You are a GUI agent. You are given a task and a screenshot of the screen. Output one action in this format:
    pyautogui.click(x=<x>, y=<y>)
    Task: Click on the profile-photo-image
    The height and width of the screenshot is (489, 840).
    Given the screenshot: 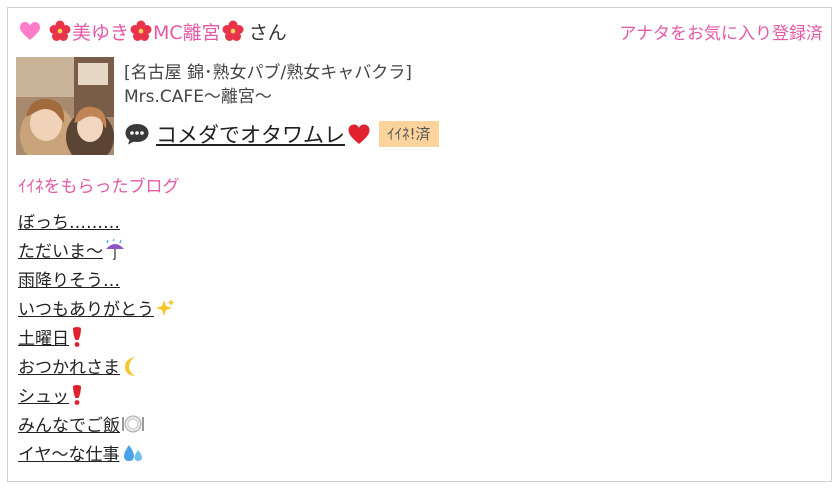 What is the action you would take?
    pyautogui.click(x=65, y=106)
    